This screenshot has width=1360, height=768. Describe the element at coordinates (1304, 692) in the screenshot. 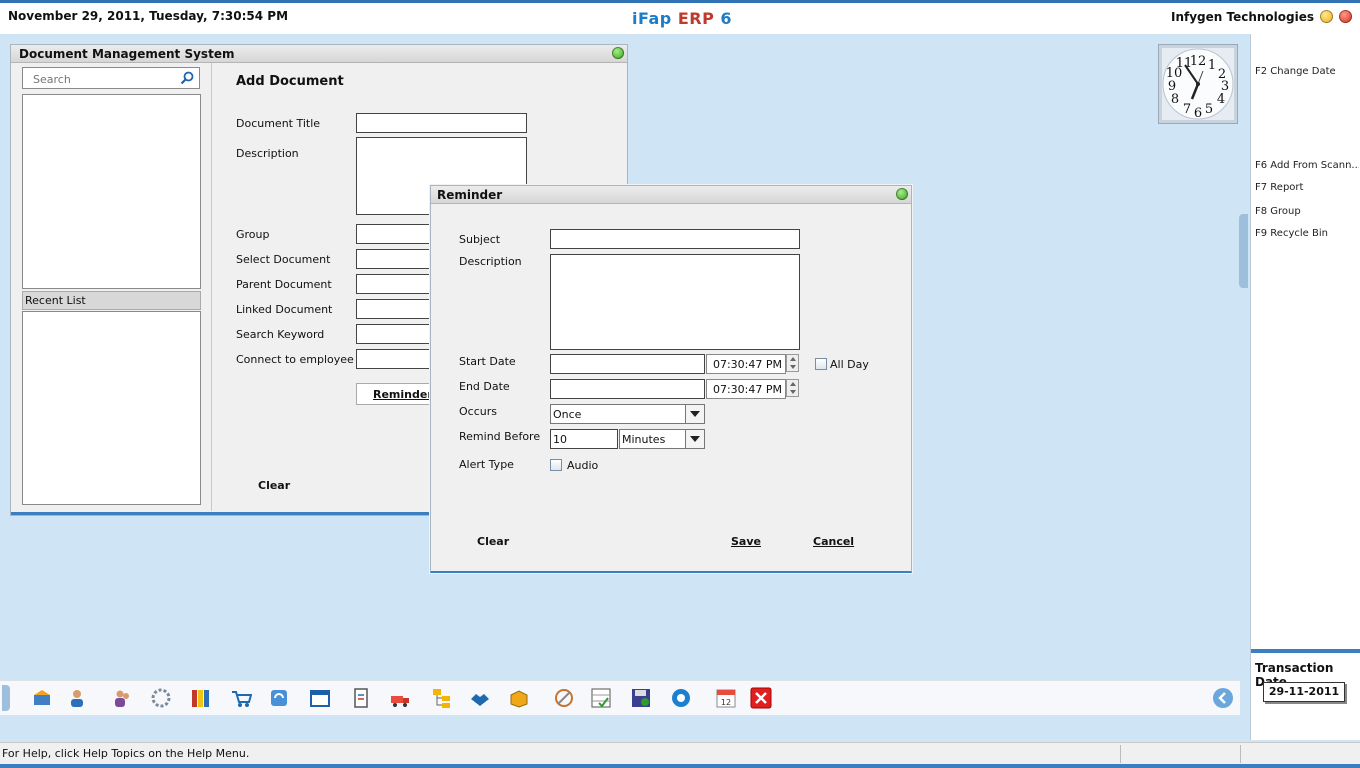

I see `transaction-date-value: 29-11-2011` at that location.